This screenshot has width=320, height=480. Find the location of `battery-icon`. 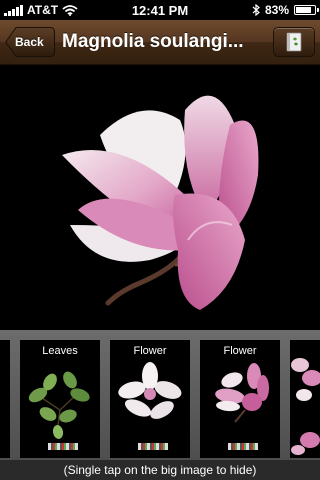

battery-icon is located at coordinates (306, 10).